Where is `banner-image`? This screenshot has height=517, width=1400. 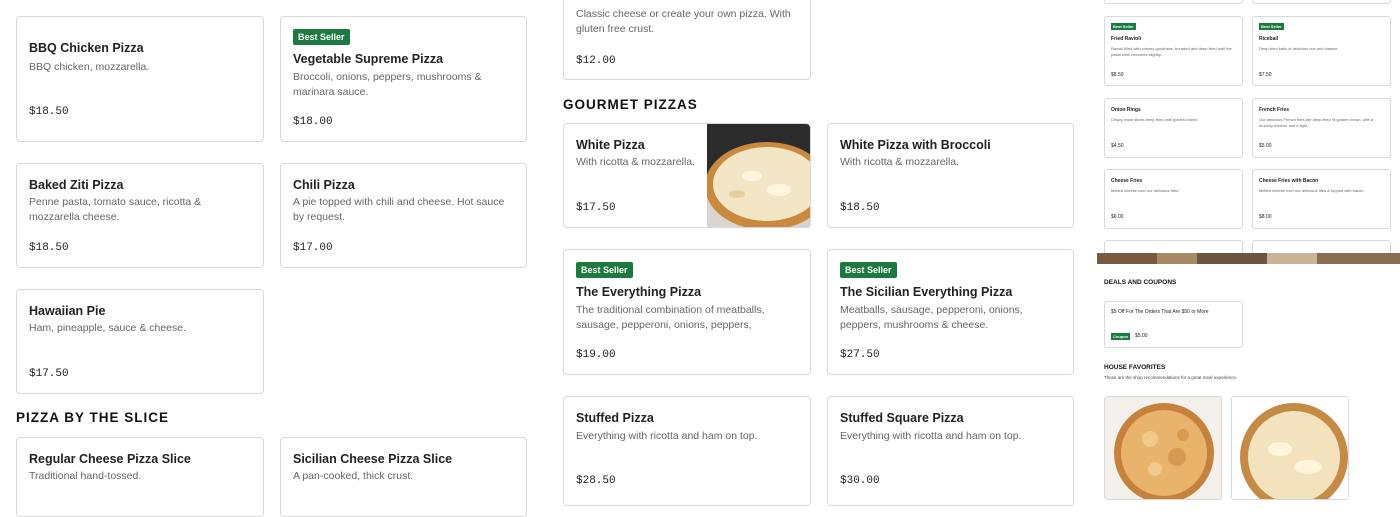 banner-image is located at coordinates (1248, 258).